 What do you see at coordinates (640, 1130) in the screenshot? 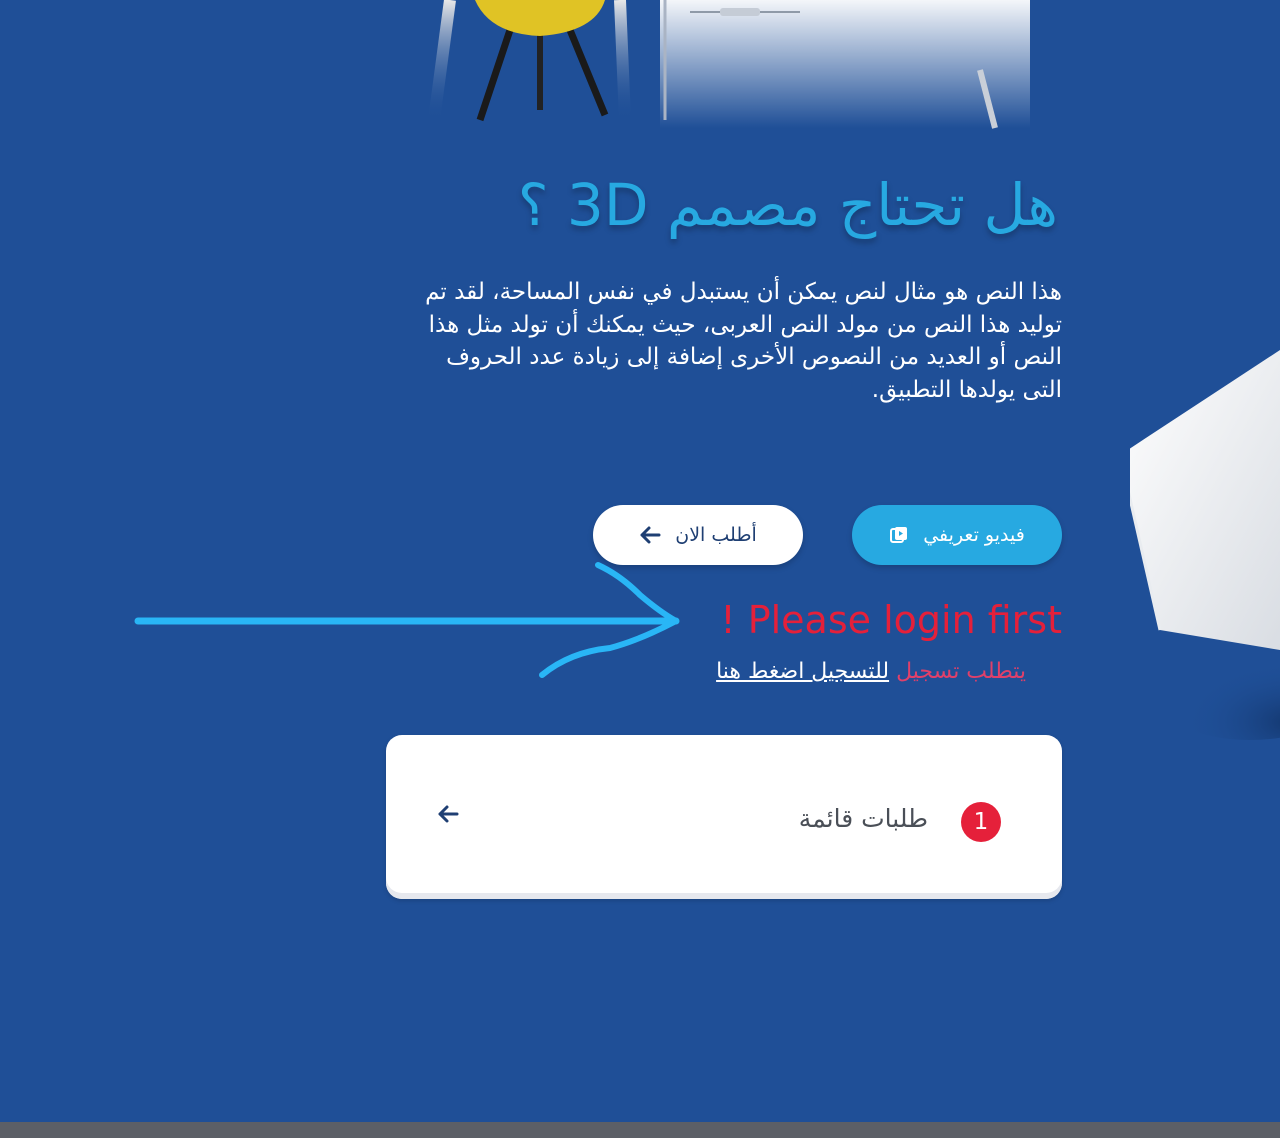
I see `bottom-bar` at bounding box center [640, 1130].